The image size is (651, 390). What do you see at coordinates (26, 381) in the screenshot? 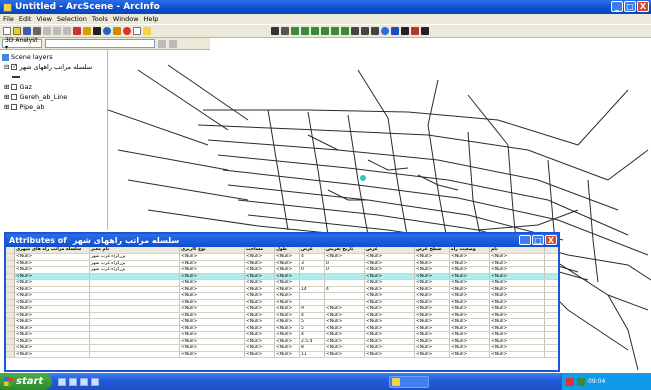
I see `start-button: start` at bounding box center [26, 381].